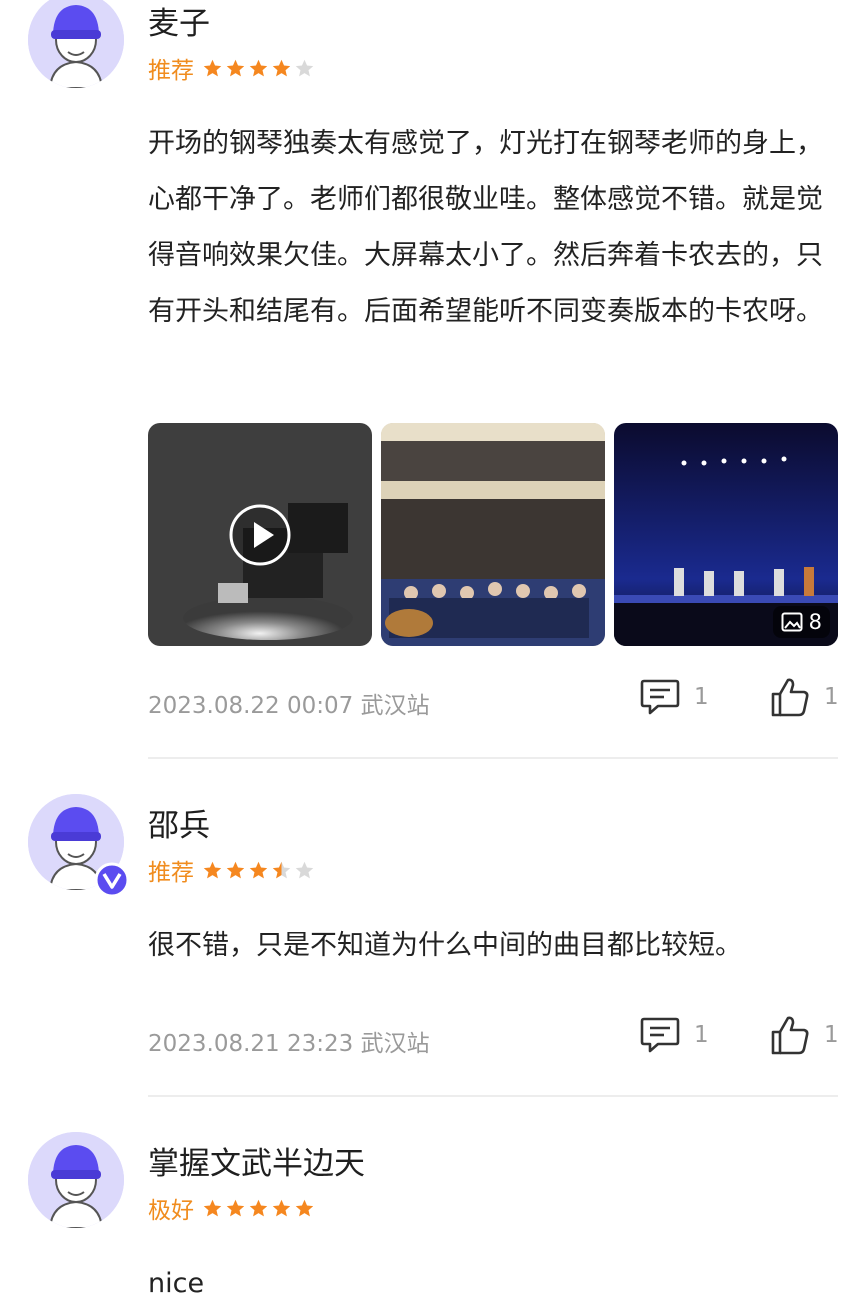  I want to click on rating-row: 极好, so click(232, 1209).